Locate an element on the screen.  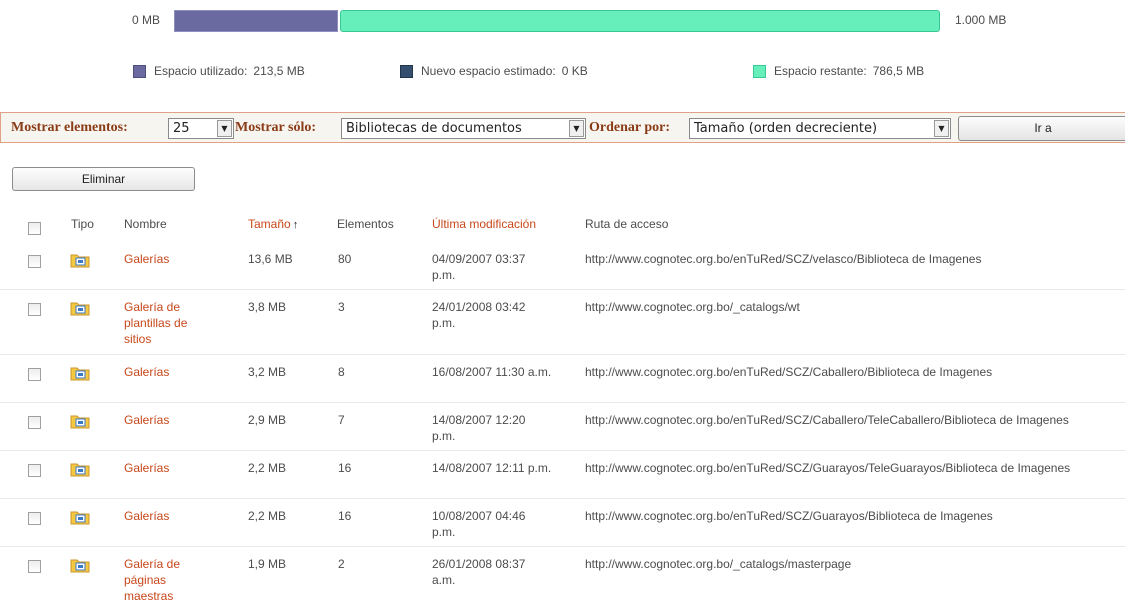
column-size-label: Tamaño is located at coordinates (269, 224).